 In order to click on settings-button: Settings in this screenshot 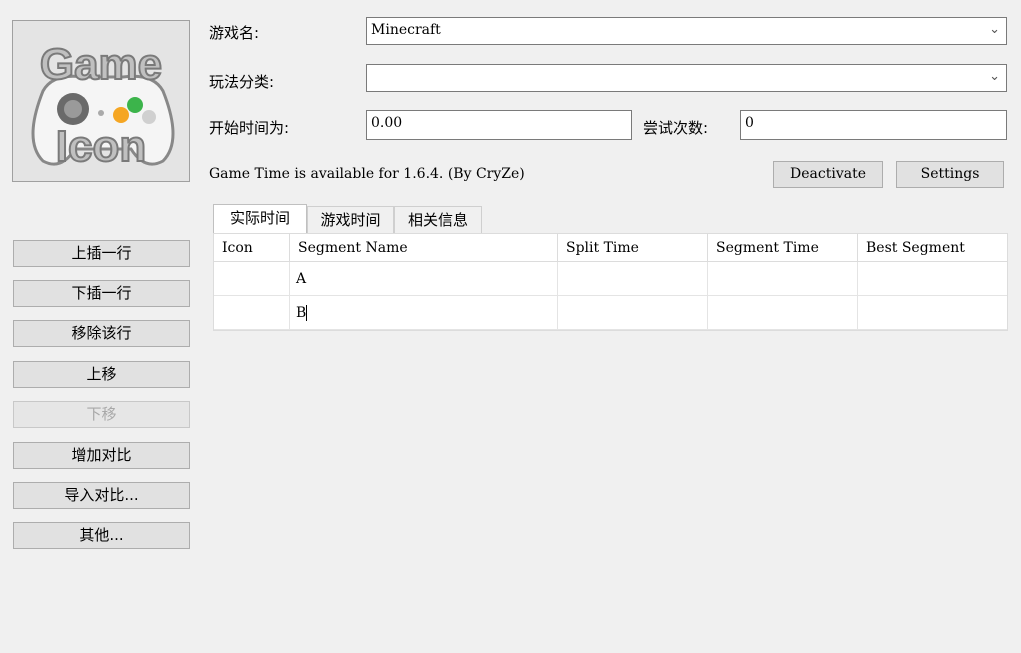, I will do `click(950, 174)`.